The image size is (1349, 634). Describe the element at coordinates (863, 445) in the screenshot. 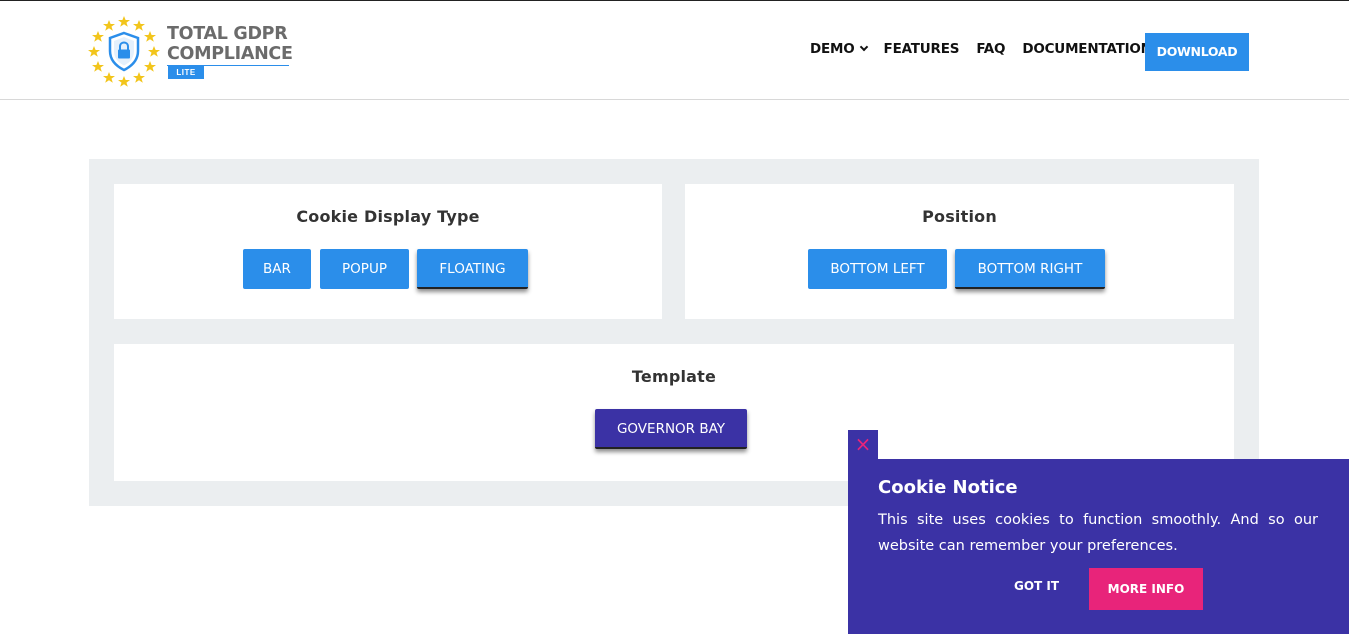

I see `close-icon: ×` at that location.